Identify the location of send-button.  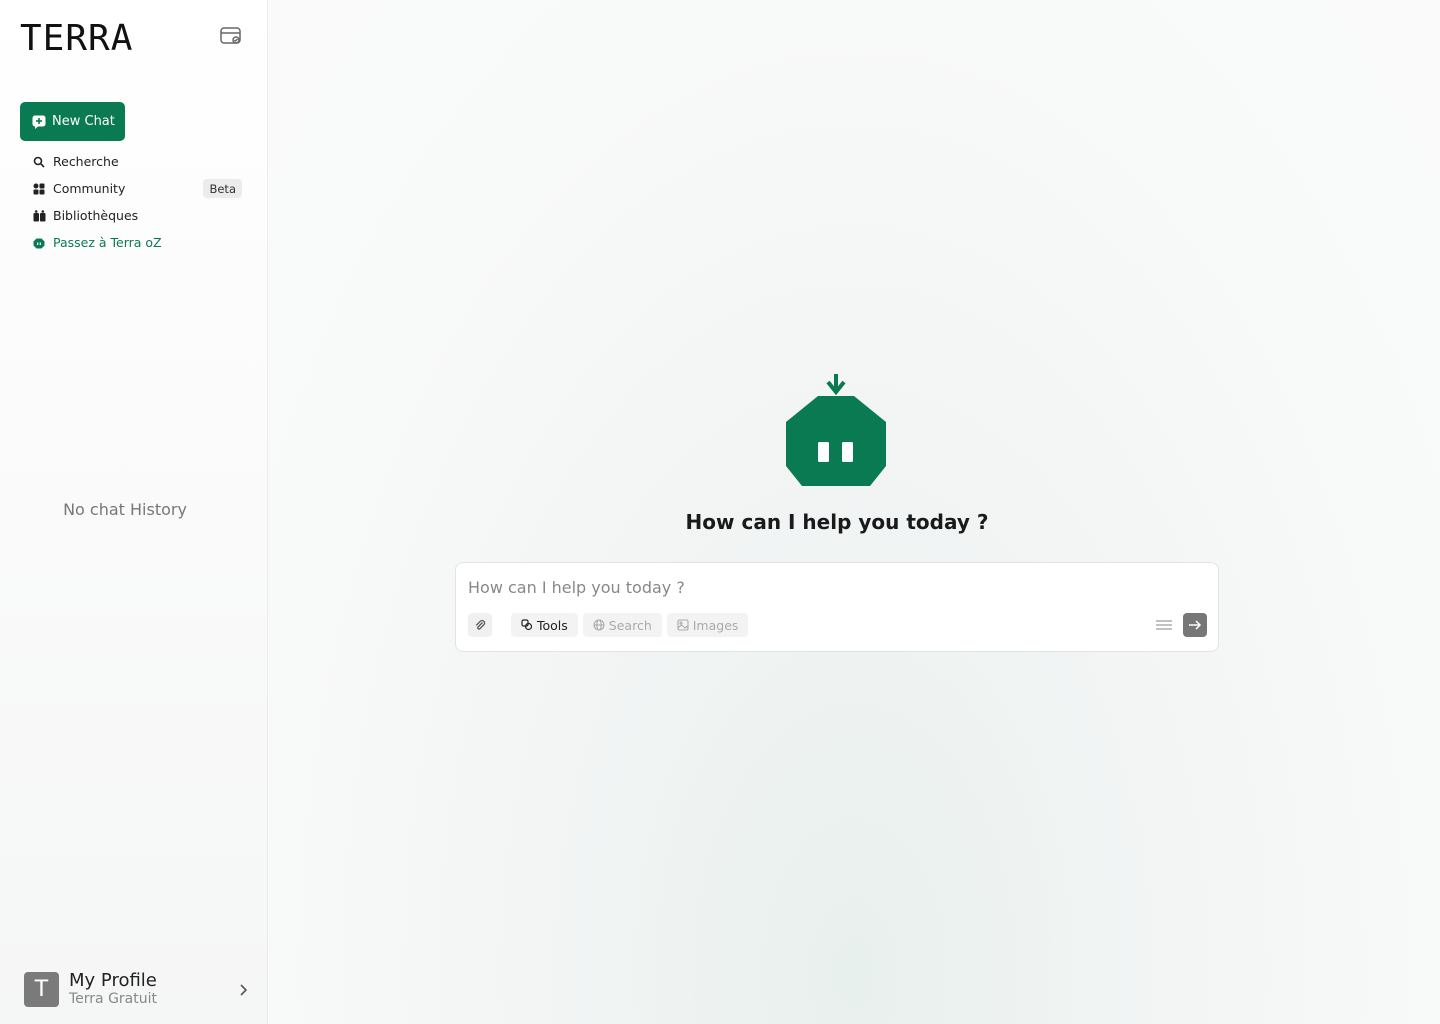
(1195, 625).